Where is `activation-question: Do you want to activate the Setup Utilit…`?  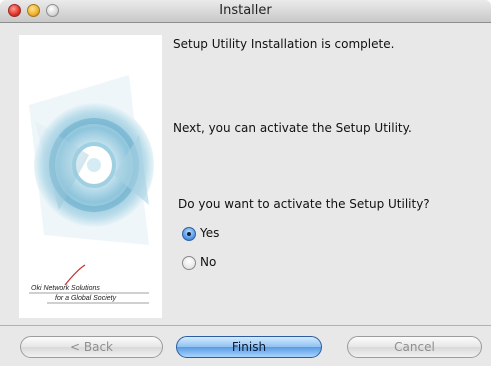
activation-question: Do you want to activate the Setup Utilit… is located at coordinates (304, 204).